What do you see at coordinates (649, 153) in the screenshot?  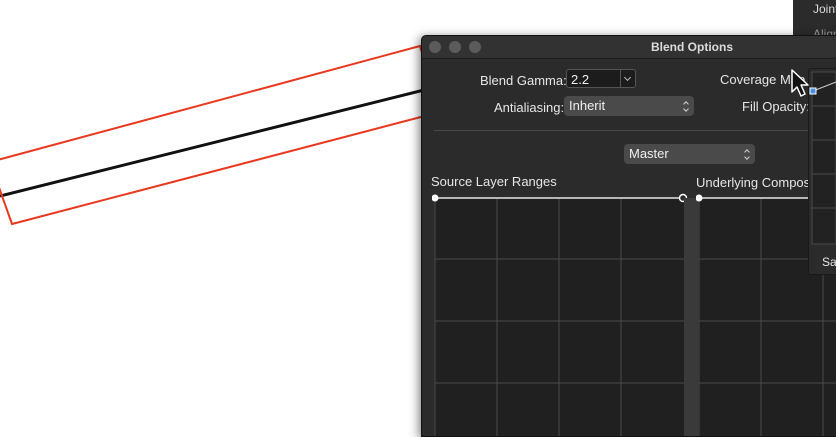 I see `channel-value: Master` at bounding box center [649, 153].